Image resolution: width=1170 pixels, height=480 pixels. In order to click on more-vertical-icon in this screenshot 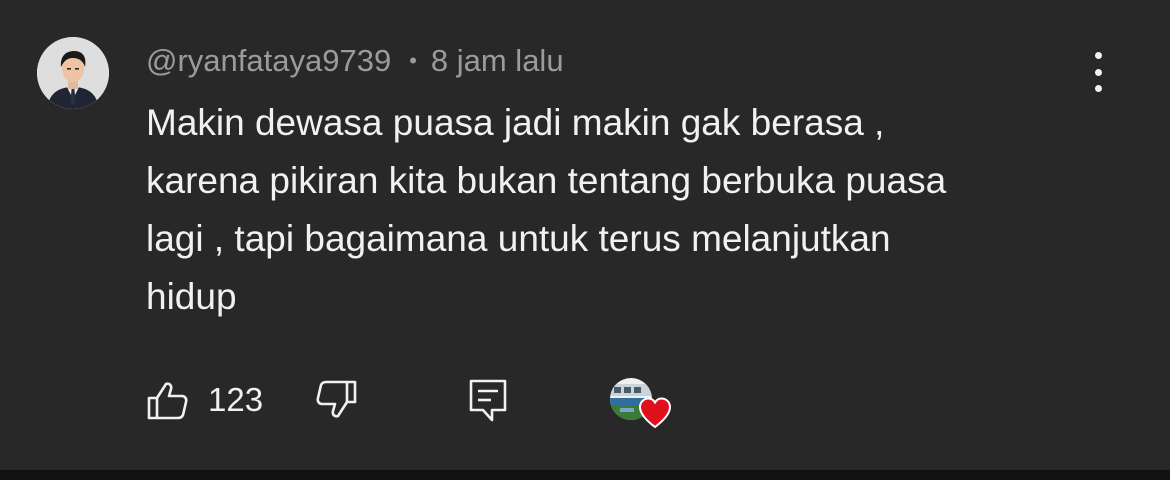, I will do `click(1098, 55)`.